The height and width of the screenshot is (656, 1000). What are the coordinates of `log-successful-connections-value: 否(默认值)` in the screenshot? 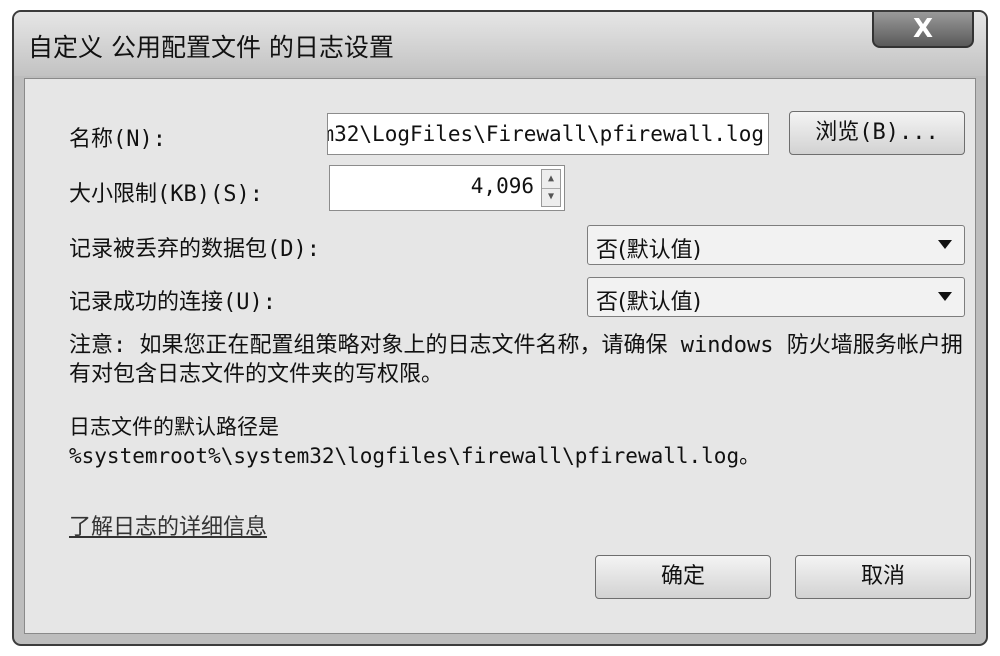 It's located at (649, 302).